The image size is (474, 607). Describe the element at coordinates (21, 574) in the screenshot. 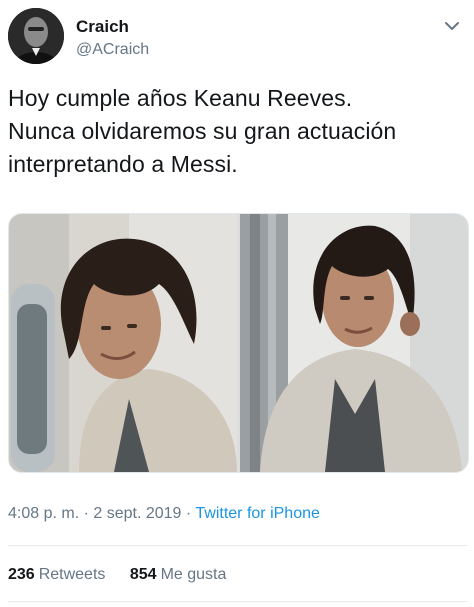

I see `retweets-count: 236` at that location.